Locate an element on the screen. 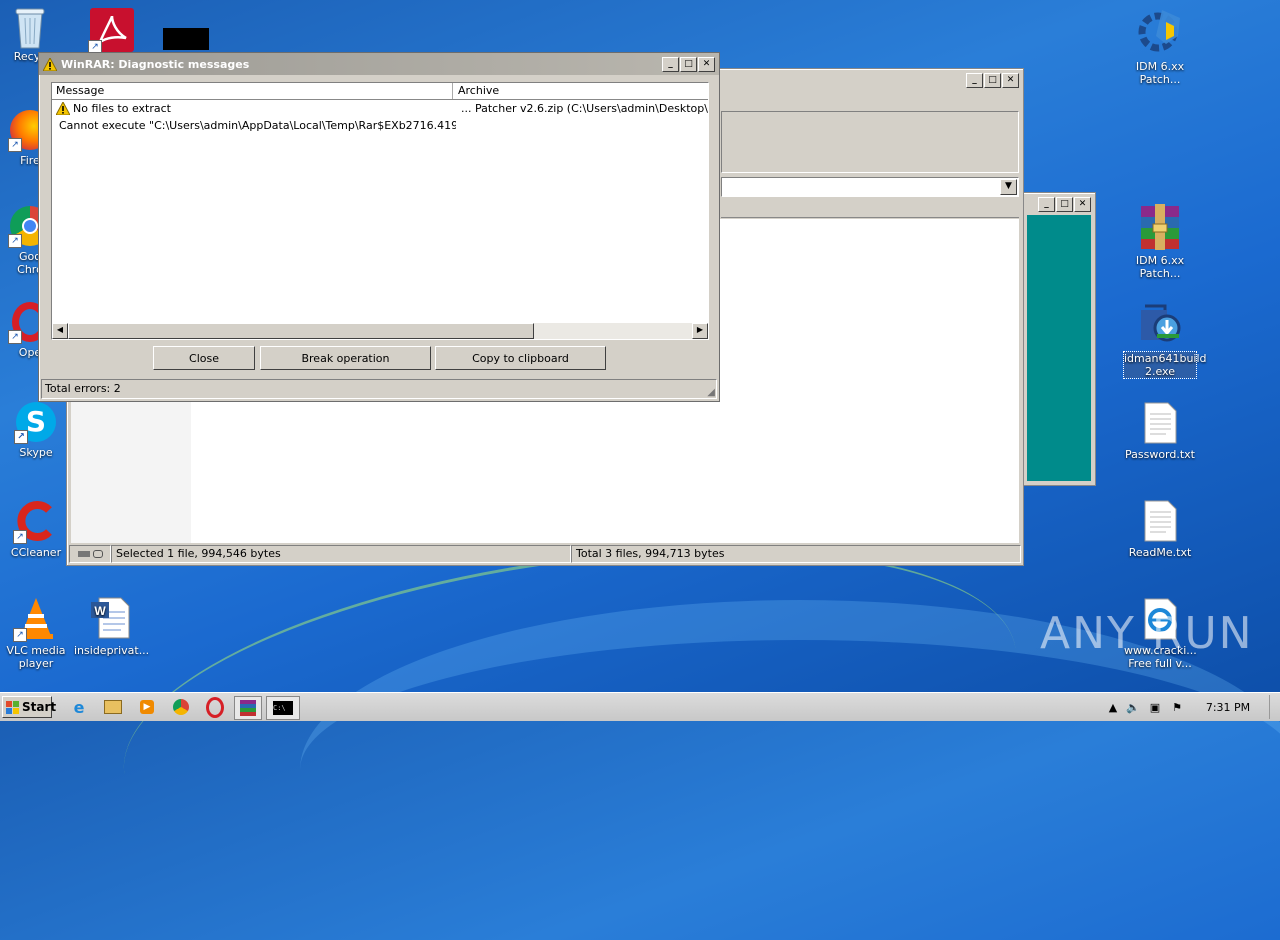 The image size is (1280, 940). main-window-caption-buttons: _ □ ✕ is located at coordinates (992, 80).